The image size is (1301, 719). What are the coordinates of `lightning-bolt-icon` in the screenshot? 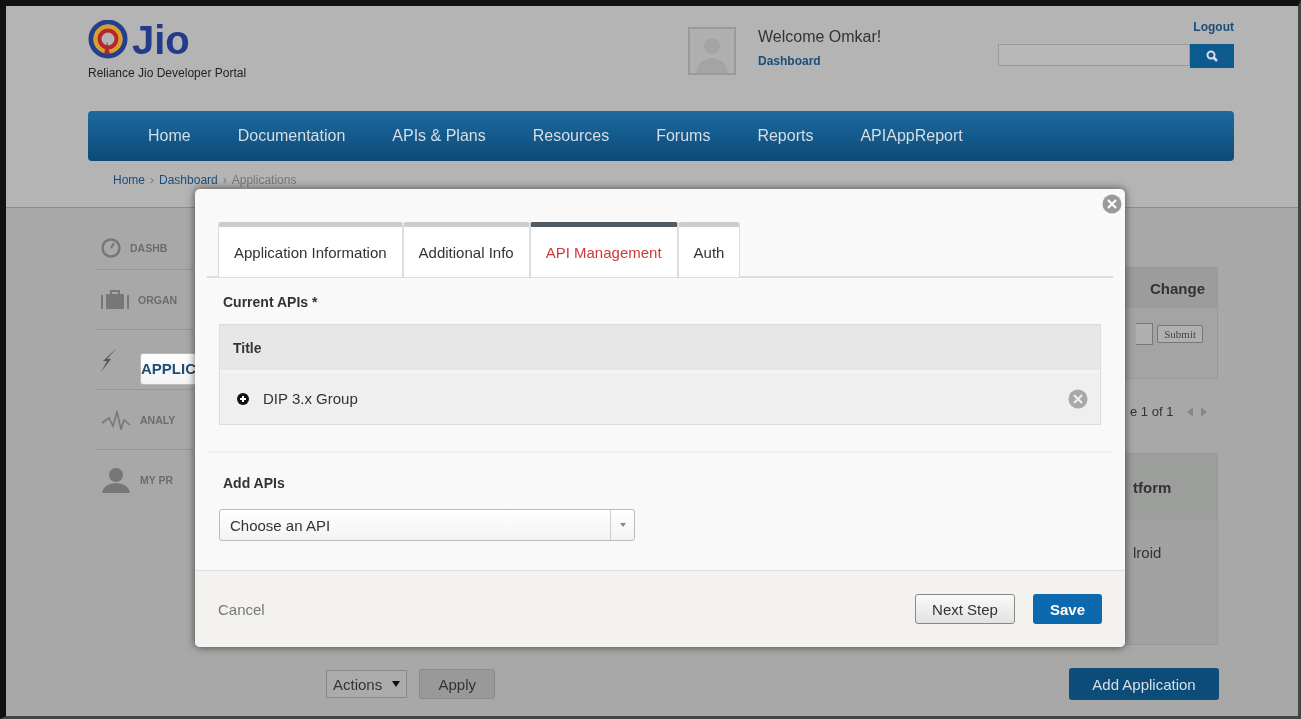 It's located at (110, 359).